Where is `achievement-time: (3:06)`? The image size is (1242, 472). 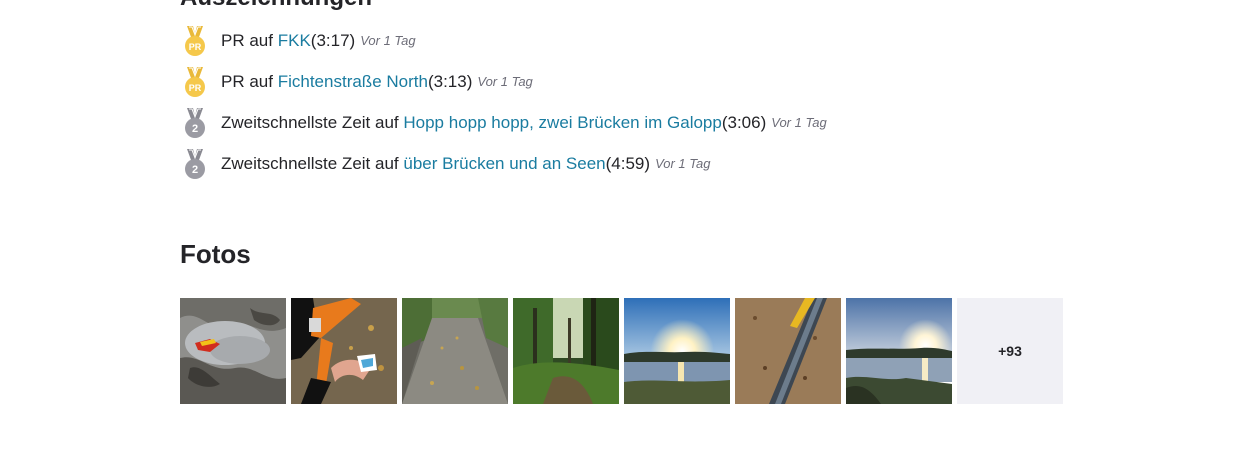 achievement-time: (3:06) is located at coordinates (744, 122).